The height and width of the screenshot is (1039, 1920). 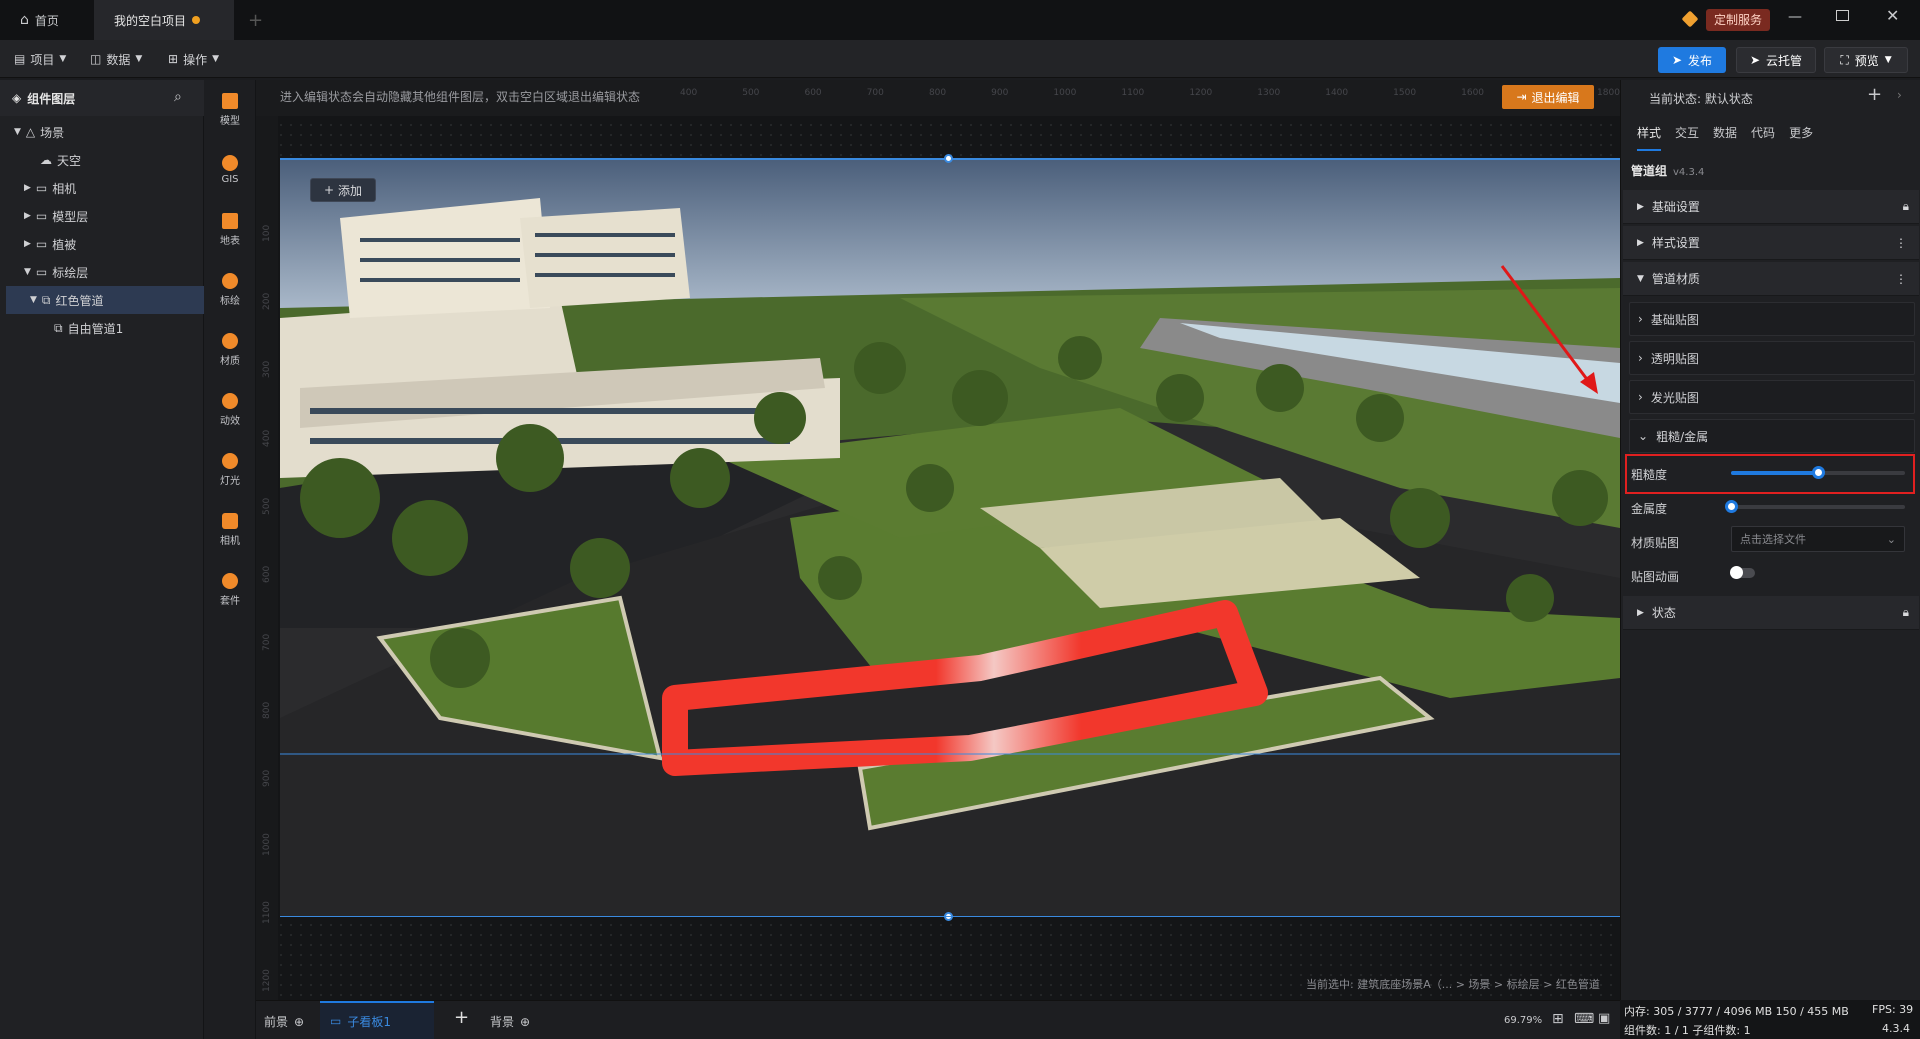 What do you see at coordinates (1692, 60) in the screenshot?
I see `publish-button: ➤ 发布` at bounding box center [1692, 60].